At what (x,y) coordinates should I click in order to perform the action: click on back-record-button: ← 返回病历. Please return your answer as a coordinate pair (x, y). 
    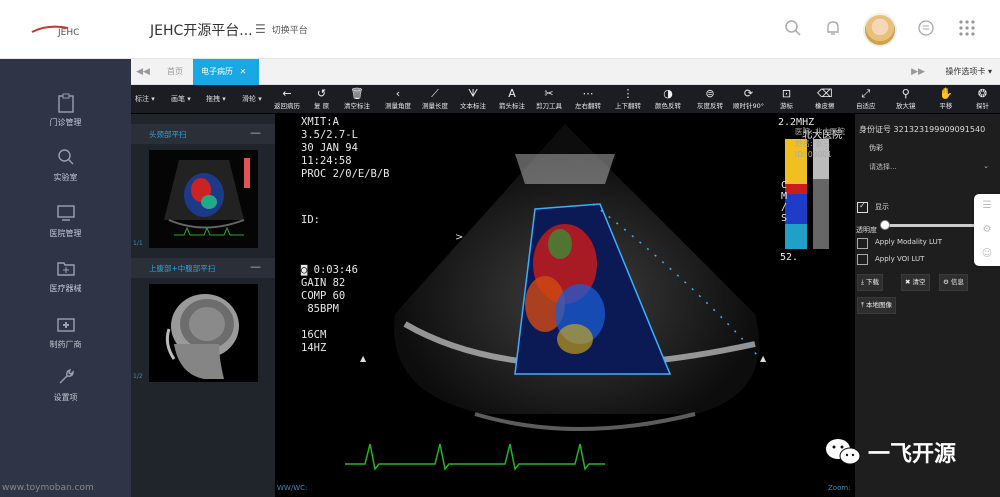
    Looking at the image, I should click on (287, 98).